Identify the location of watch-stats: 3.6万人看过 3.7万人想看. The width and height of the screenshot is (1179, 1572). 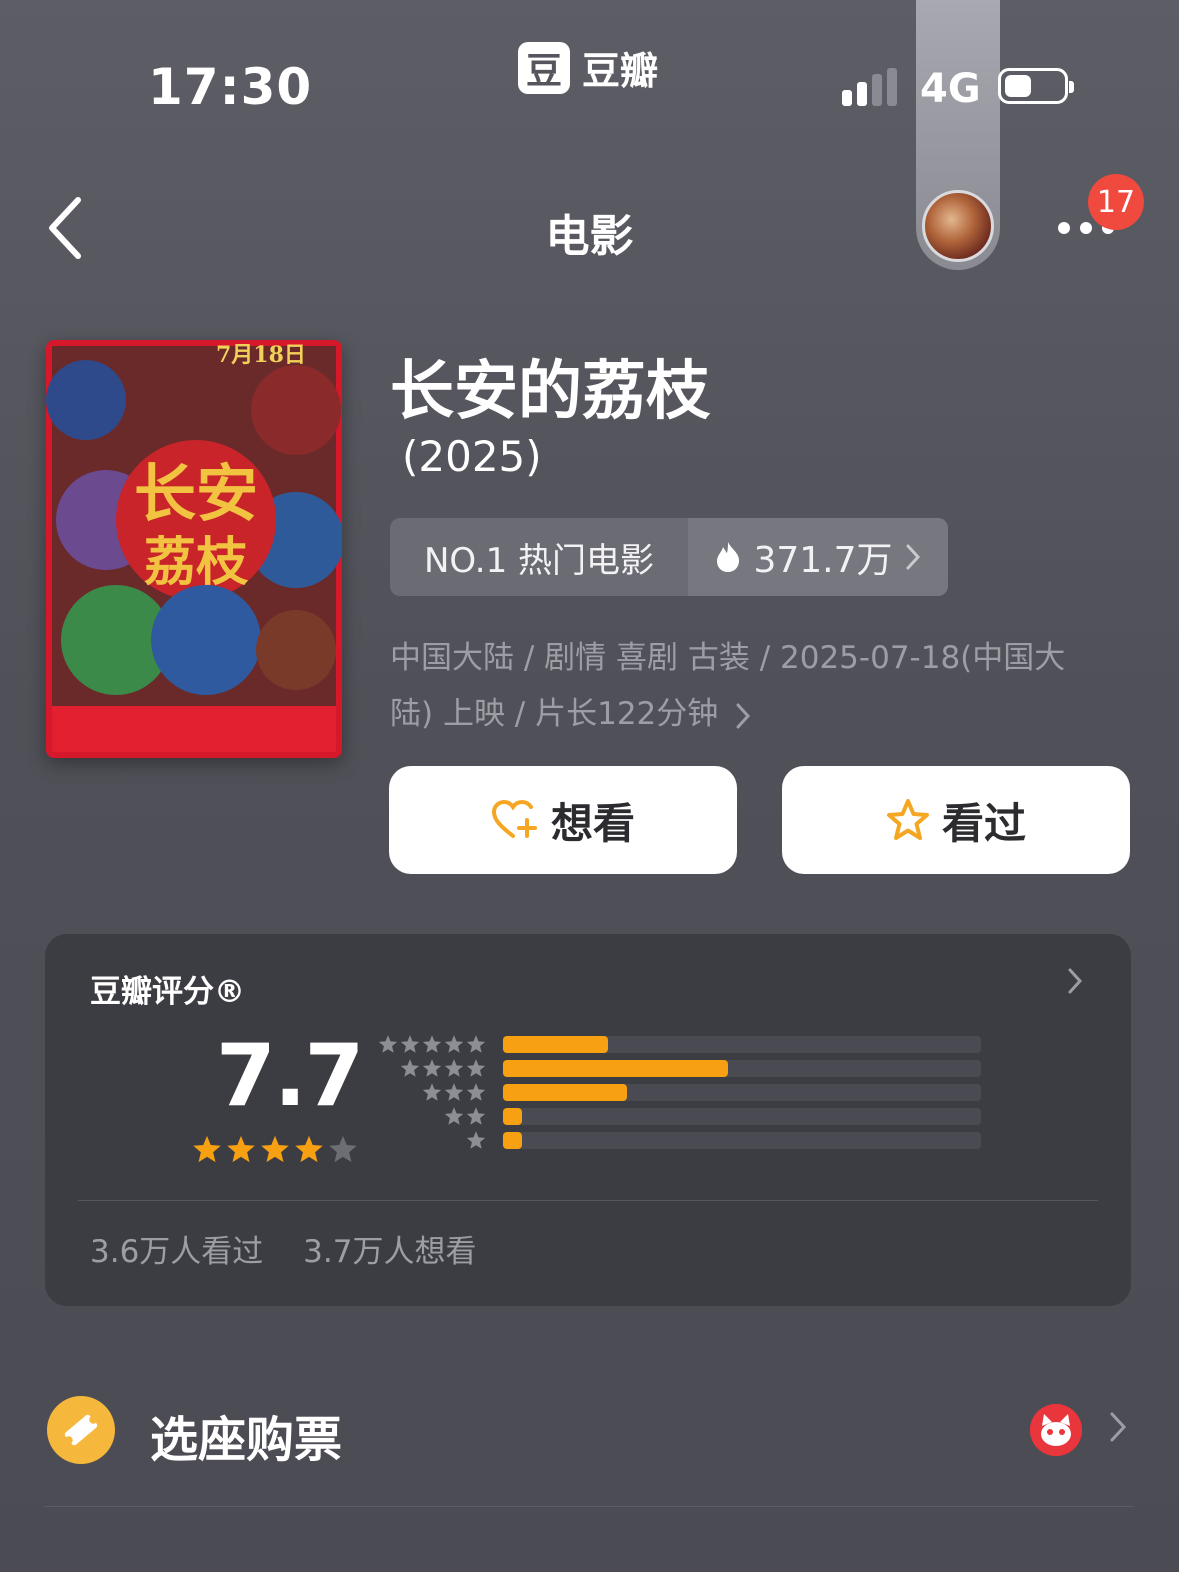
(283, 1248).